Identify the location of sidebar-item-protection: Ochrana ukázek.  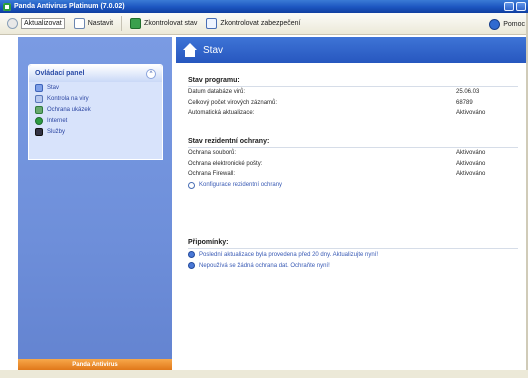
(95, 109).